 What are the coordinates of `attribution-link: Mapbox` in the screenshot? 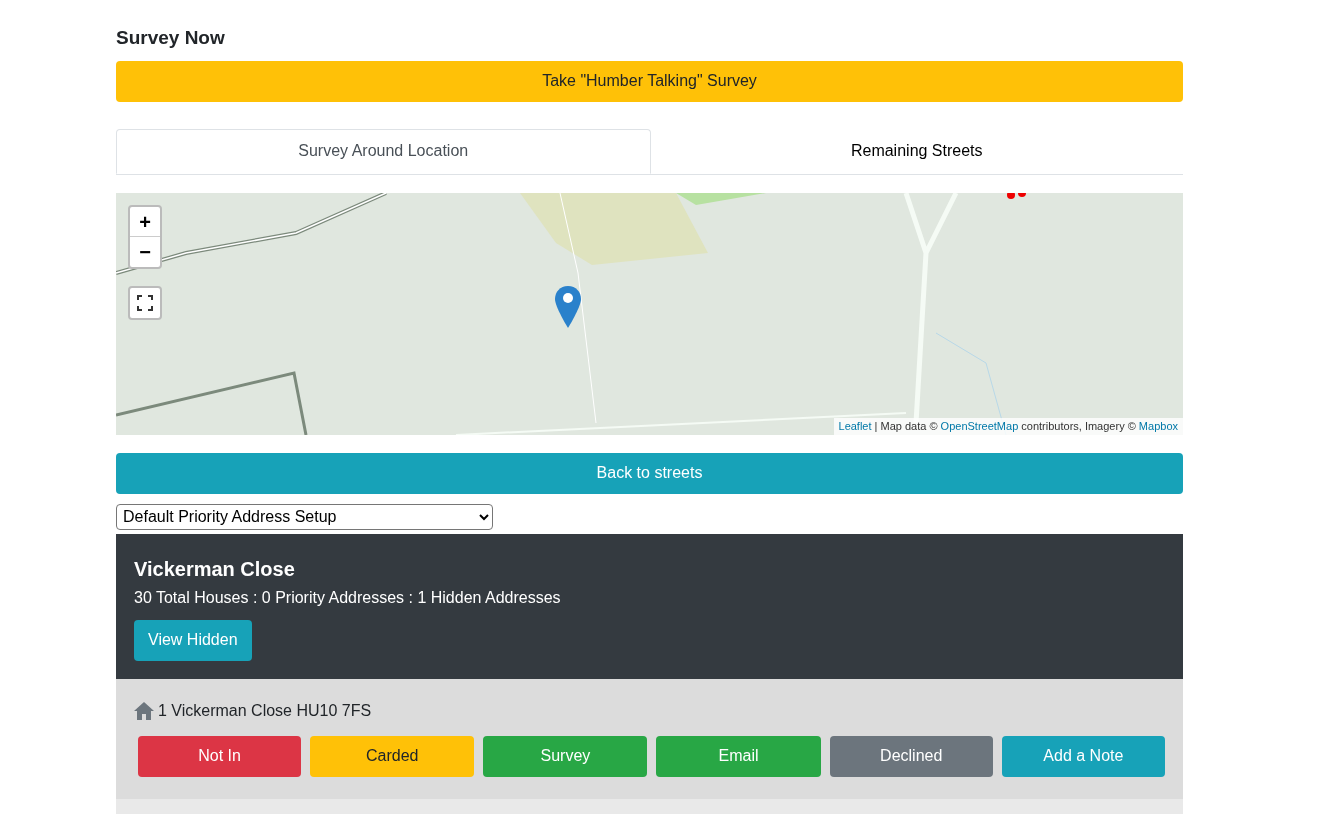 It's located at (1158, 426).